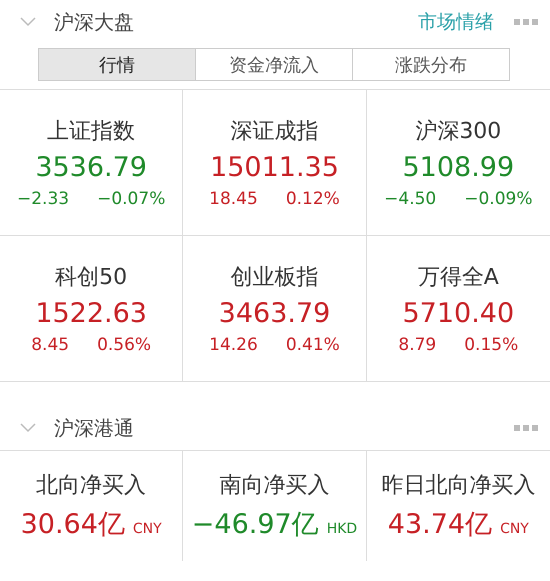 The width and height of the screenshot is (550, 581). Describe the element at coordinates (498, 199) in the screenshot. I see `change-percent: −0.09%` at that location.